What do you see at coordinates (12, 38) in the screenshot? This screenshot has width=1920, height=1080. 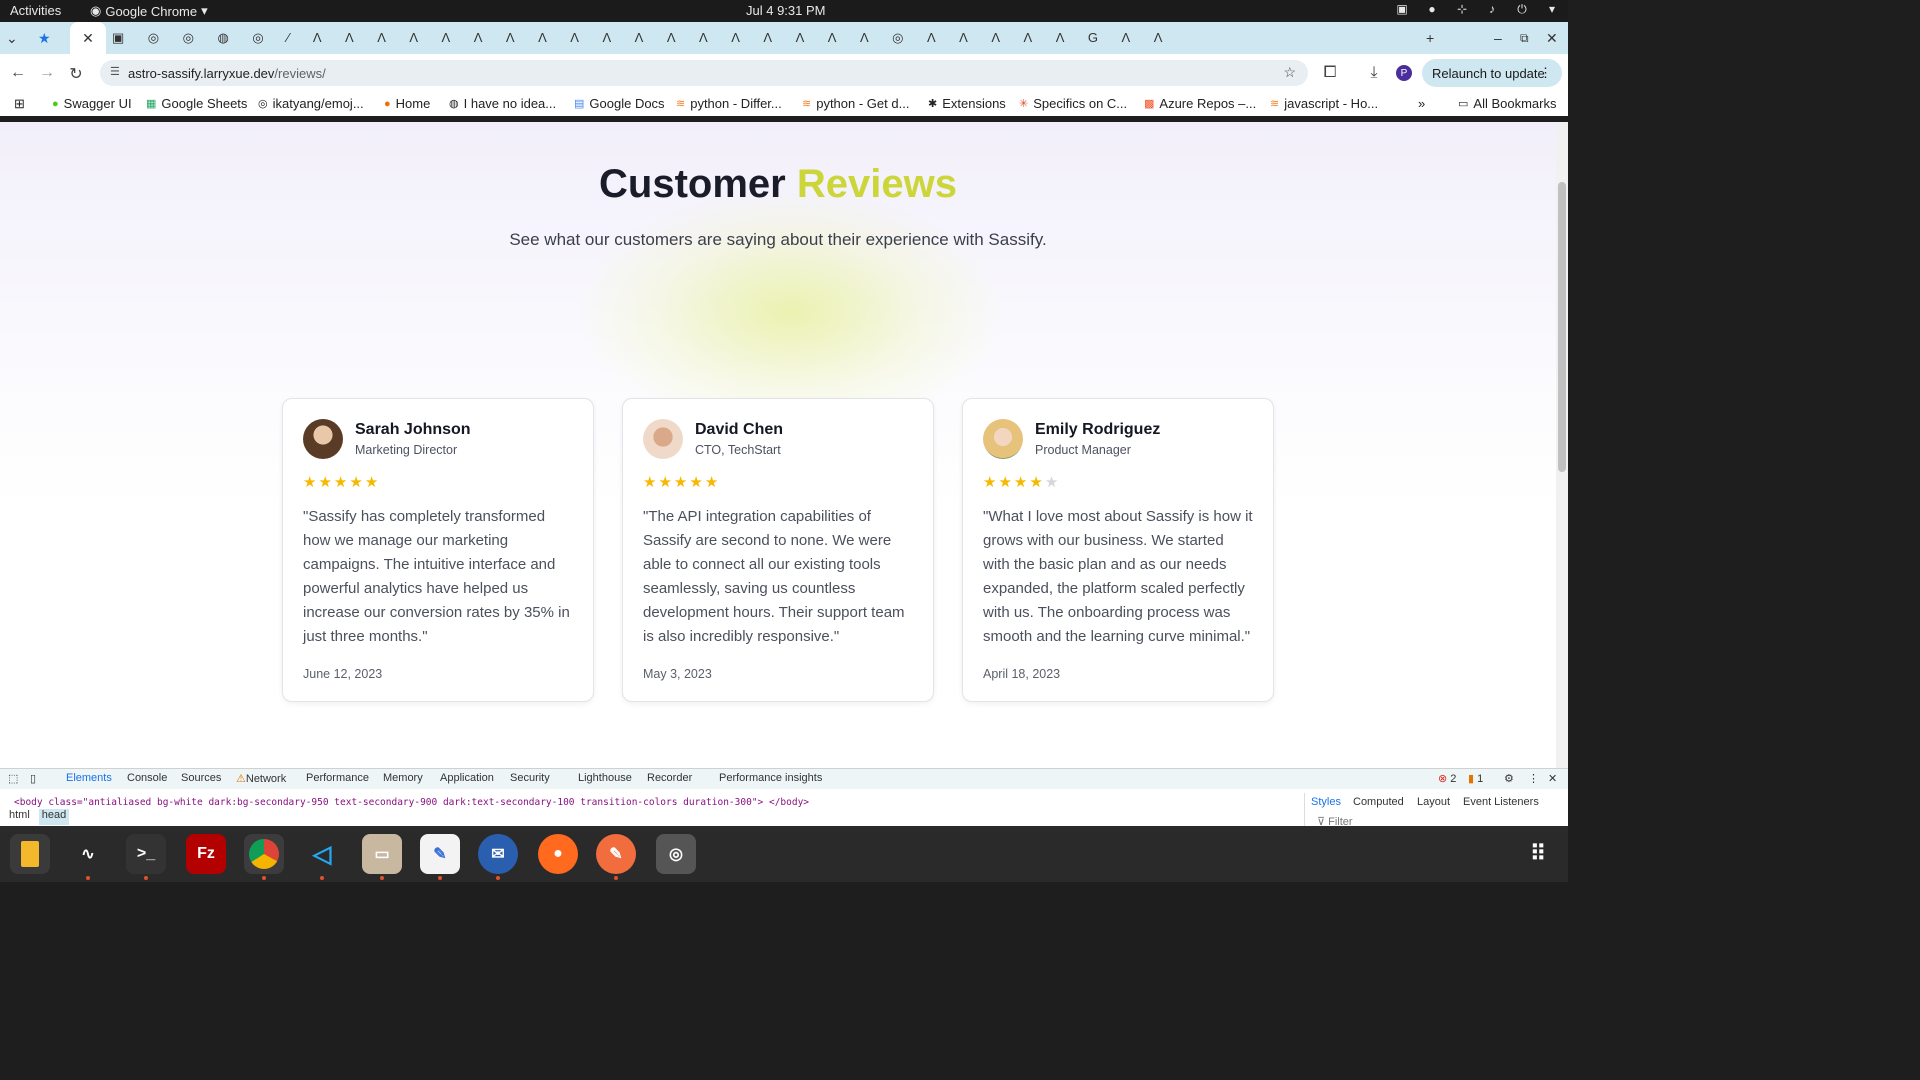 I see `tab-search-icon: ⌄` at bounding box center [12, 38].